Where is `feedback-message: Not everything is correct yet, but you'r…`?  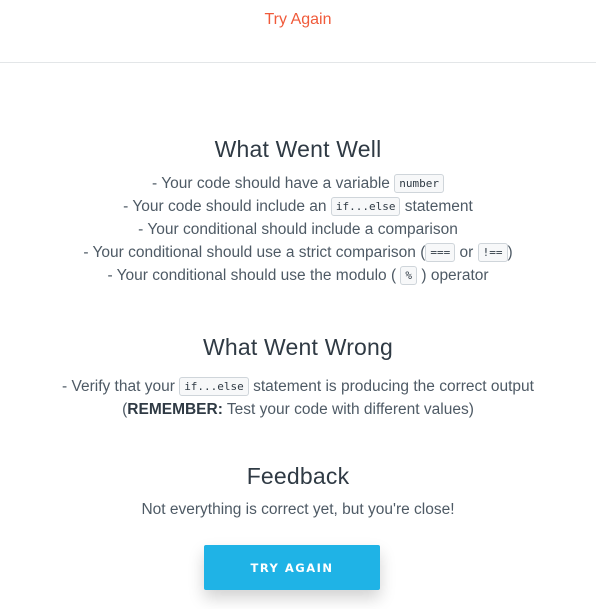
feedback-message: Not everything is correct yet, but you'r… is located at coordinates (298, 509).